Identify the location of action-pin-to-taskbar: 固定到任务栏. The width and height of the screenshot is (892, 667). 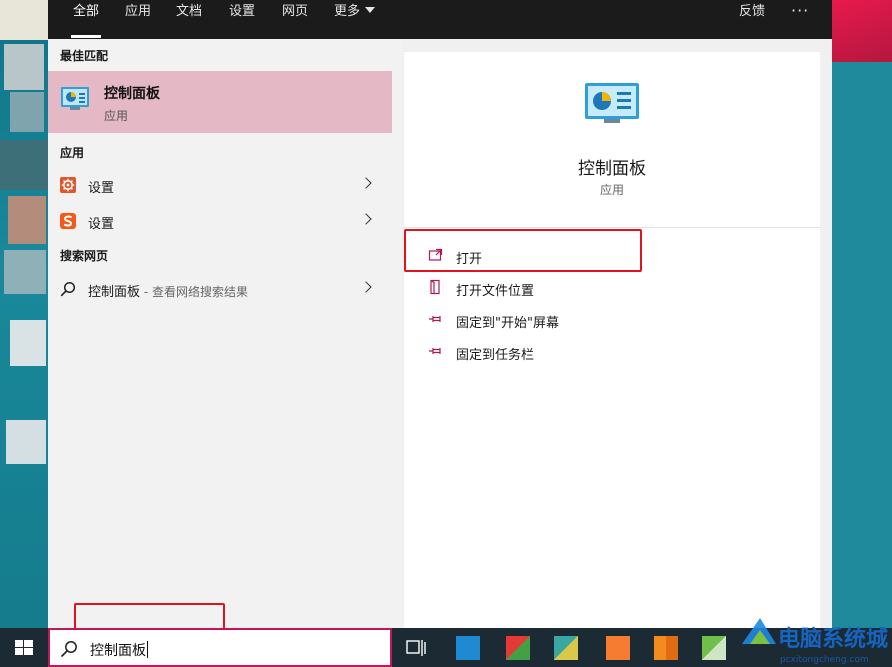
(608, 352).